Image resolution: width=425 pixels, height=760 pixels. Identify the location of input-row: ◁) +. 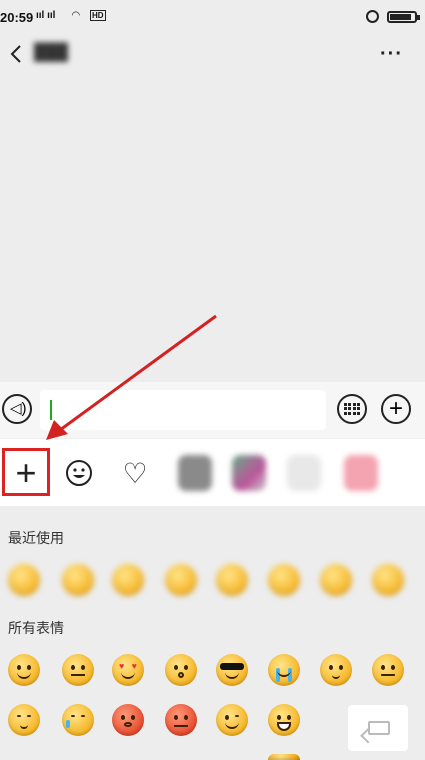
(212, 410).